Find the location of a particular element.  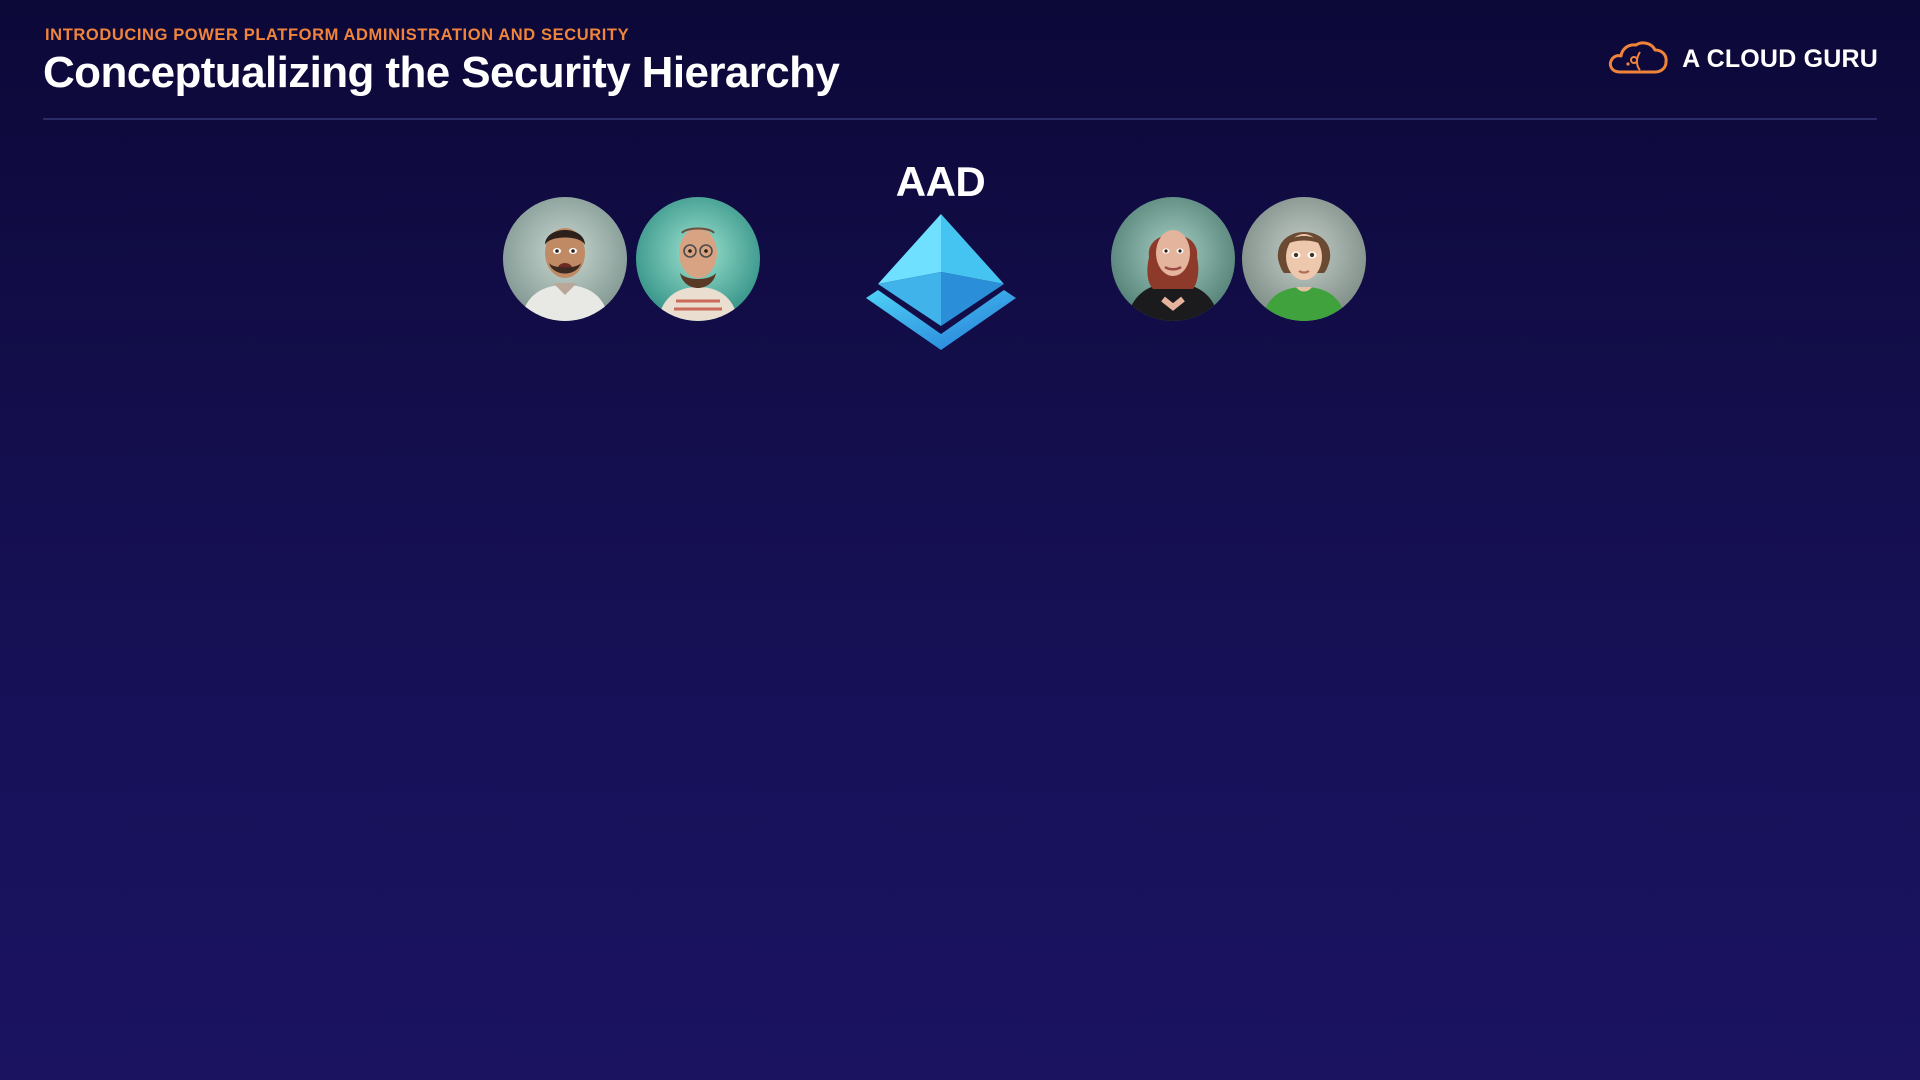

brand-logo-group: A CLOUD GURU is located at coordinates (1742, 59).